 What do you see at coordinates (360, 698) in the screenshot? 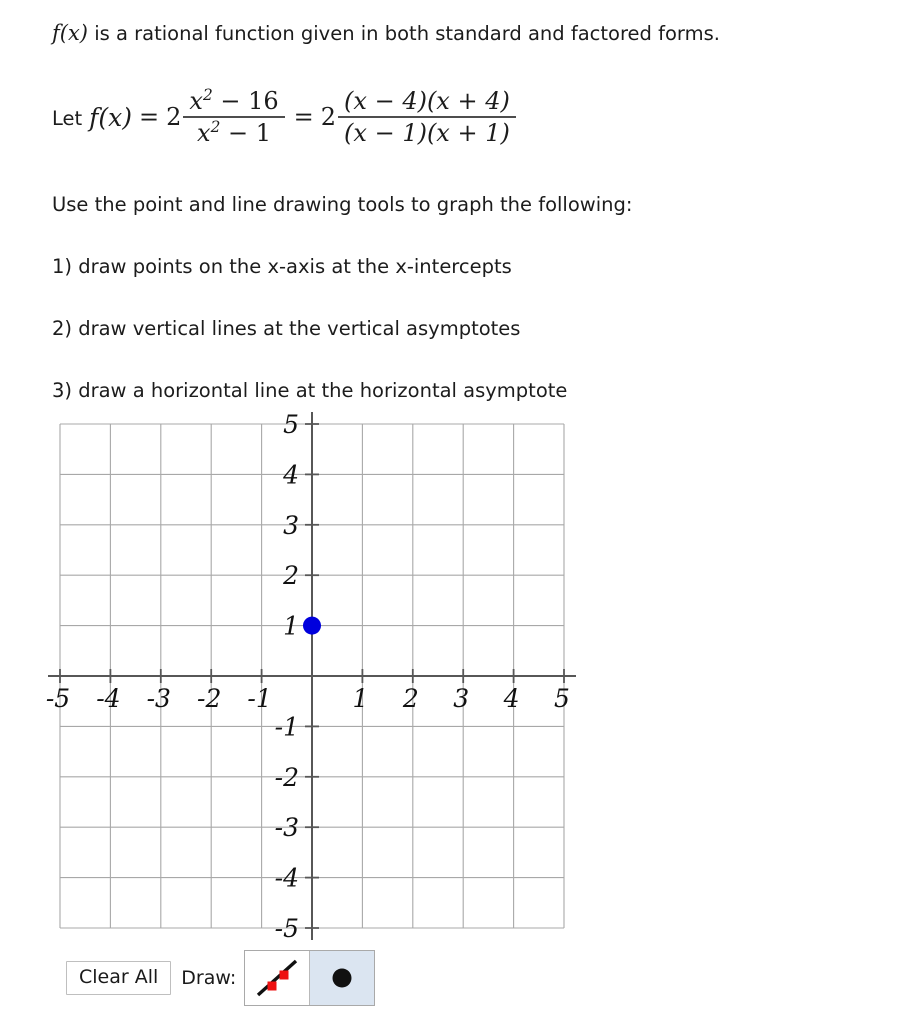
I see `x-tick-label: 1` at bounding box center [360, 698].